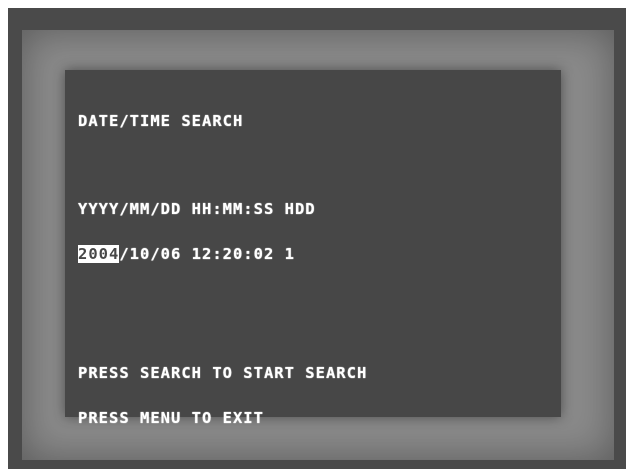 Image resolution: width=628 pixels, height=471 pixels. Describe the element at coordinates (161, 121) in the screenshot. I see `osd-title: DATE/TIME SEARCH` at that location.